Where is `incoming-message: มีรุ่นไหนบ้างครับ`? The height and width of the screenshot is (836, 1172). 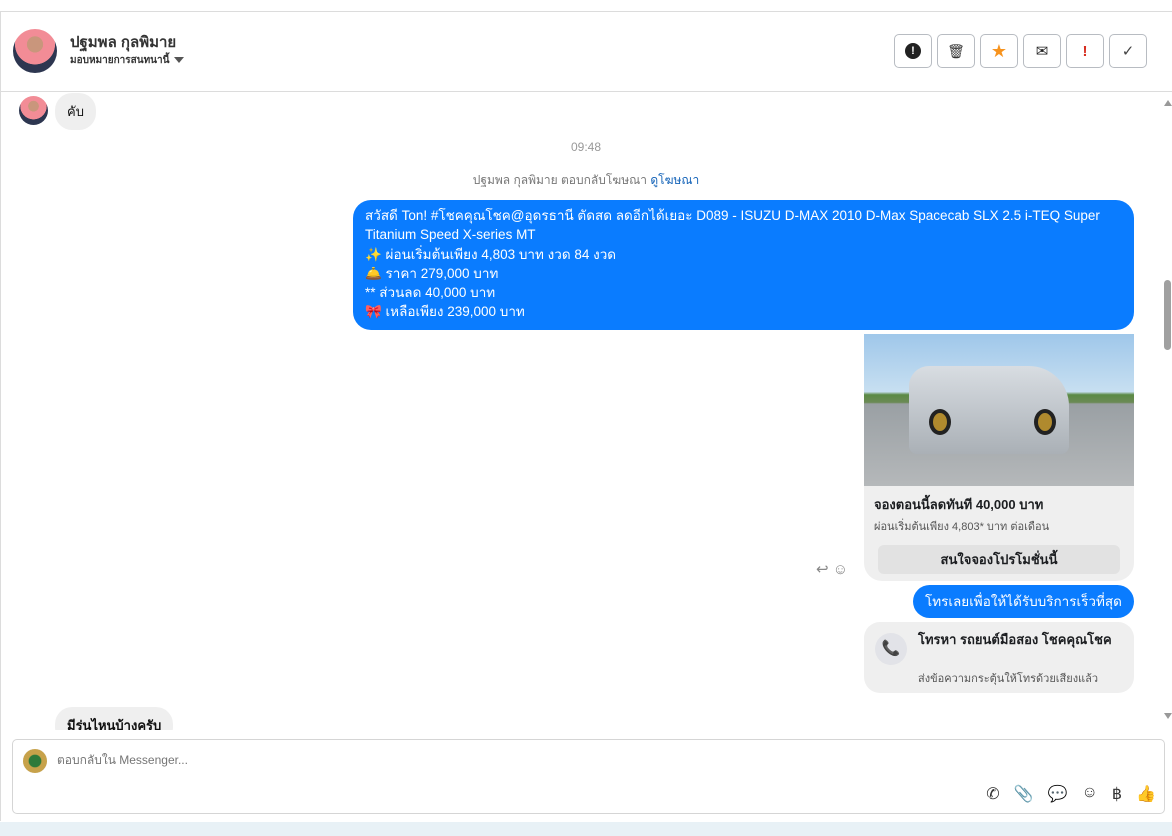 incoming-message: มีรุ่นไหนบ้างครับ is located at coordinates (114, 718).